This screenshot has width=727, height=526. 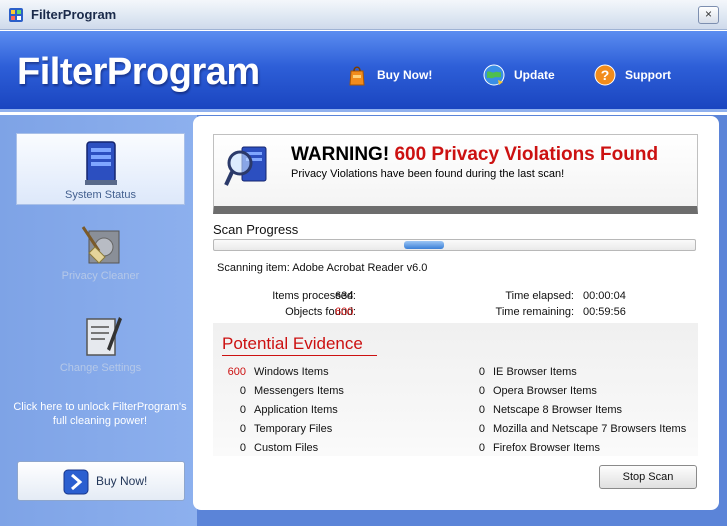 I want to click on app-logo: FilterProgram, so click(x=138, y=72).